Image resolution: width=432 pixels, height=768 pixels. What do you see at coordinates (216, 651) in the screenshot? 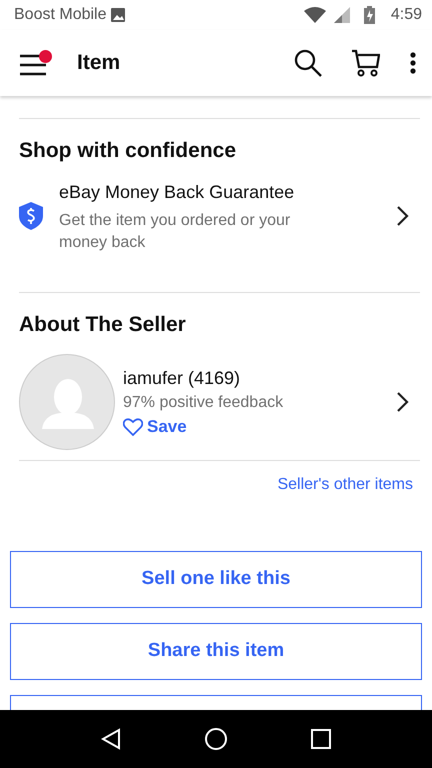
I see `outline-button: Share this item` at bounding box center [216, 651].